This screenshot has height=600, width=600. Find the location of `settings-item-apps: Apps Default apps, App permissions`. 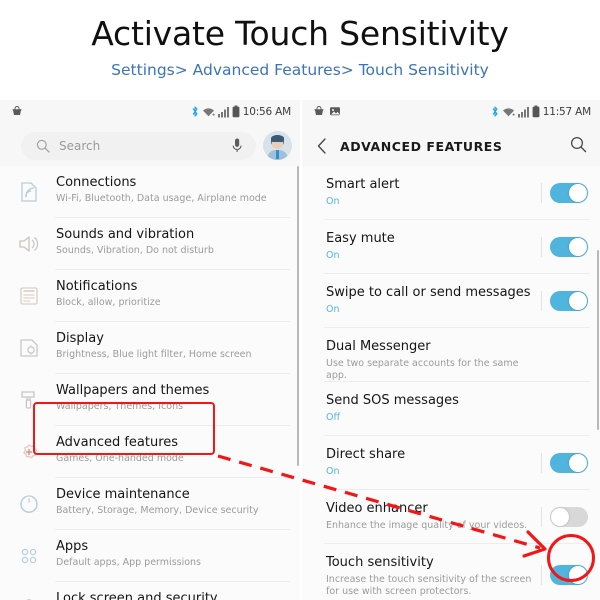

settings-item-apps: Apps Default apps, App permissions is located at coordinates (150, 556).